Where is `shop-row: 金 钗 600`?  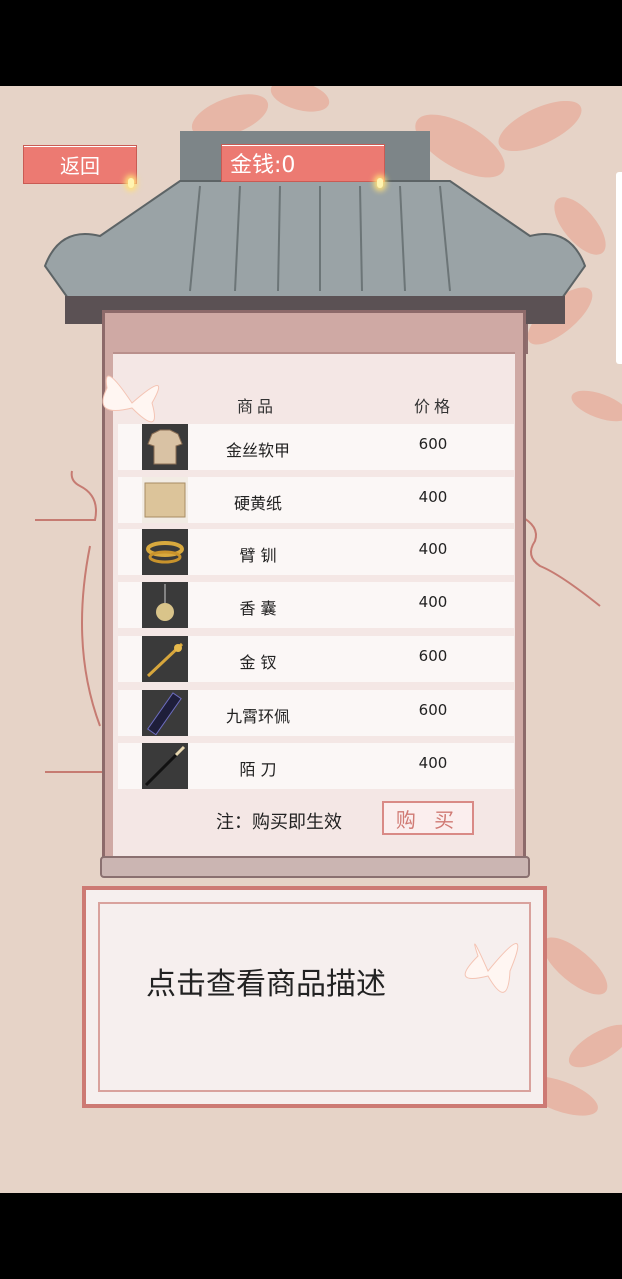 shop-row: 金 钗 600 is located at coordinates (316, 659).